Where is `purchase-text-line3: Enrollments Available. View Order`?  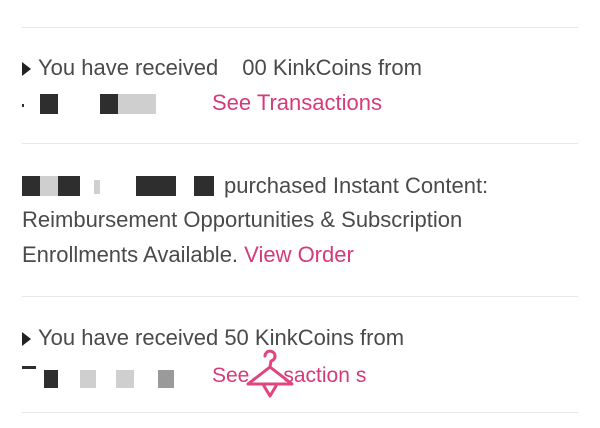
purchase-text-line3: Enrollments Available. View Order is located at coordinates (188, 255).